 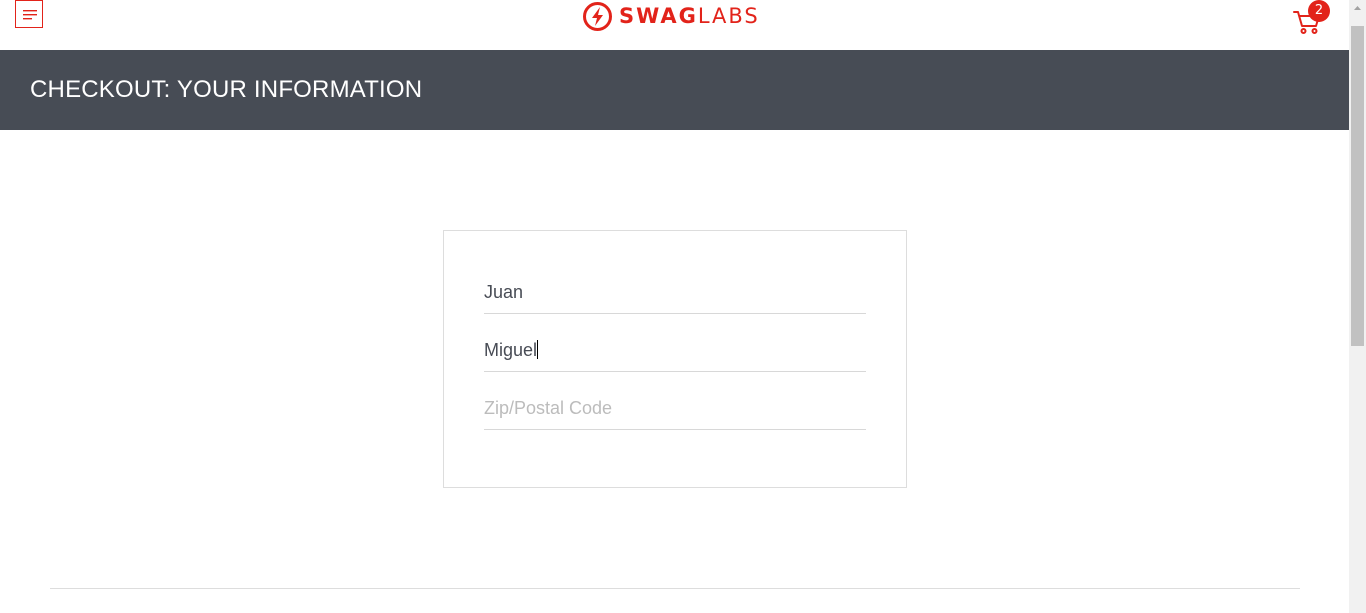 What do you see at coordinates (728, 16) in the screenshot?
I see `logo-text-light: LABS` at bounding box center [728, 16].